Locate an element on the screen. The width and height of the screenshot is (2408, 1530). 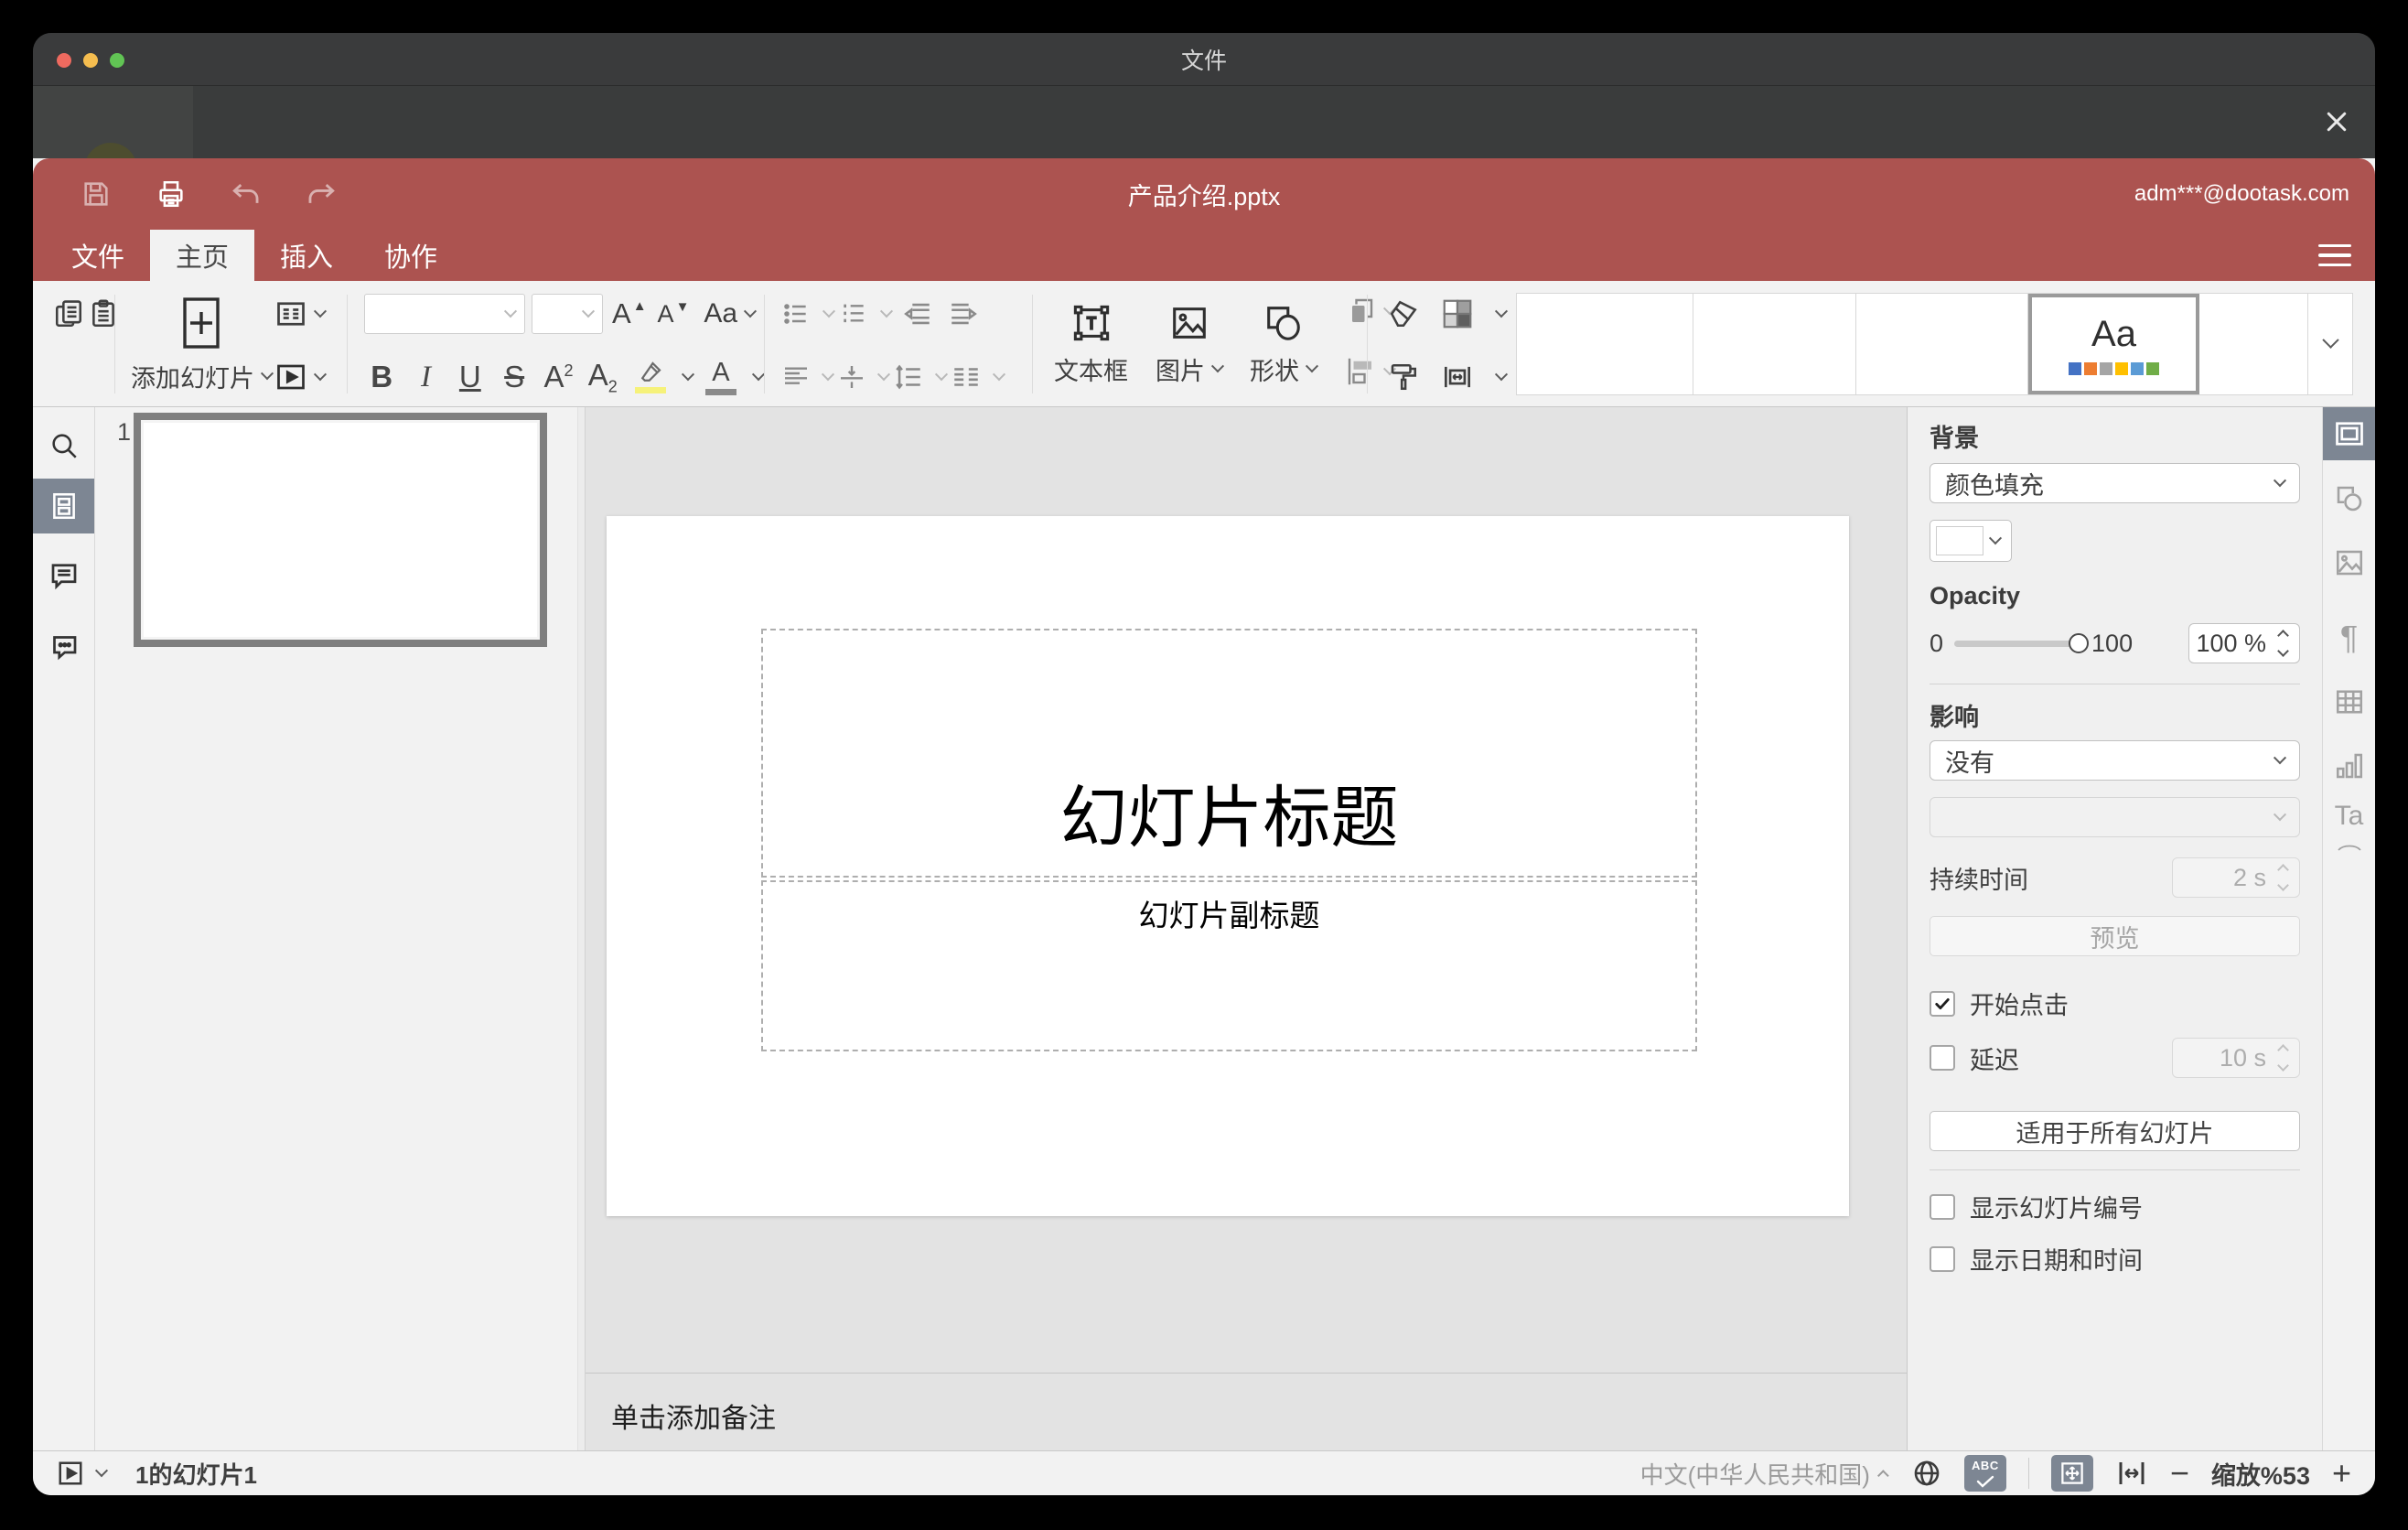
slide-layout-icon is located at coordinates (290, 313).